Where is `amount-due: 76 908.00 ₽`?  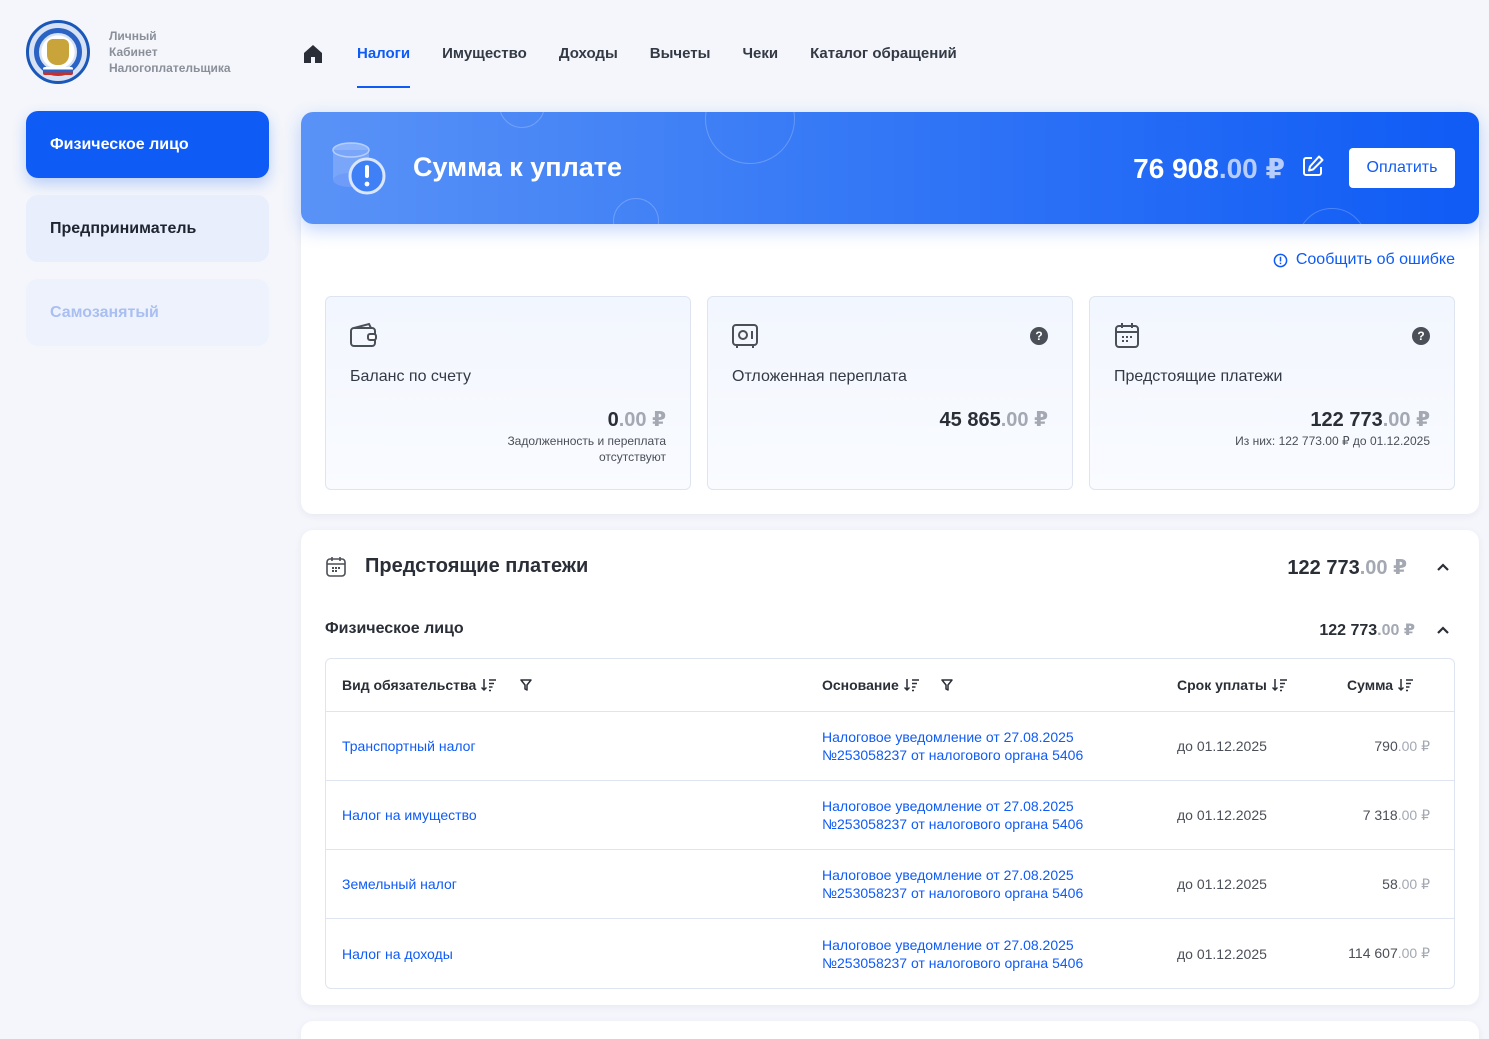
amount-due: 76 908.00 ₽ is located at coordinates (1209, 168).